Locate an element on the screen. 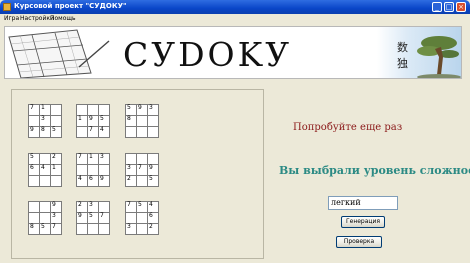  level-prompt-label: Вы выбрали уровень сложности is located at coordinates (374, 170).